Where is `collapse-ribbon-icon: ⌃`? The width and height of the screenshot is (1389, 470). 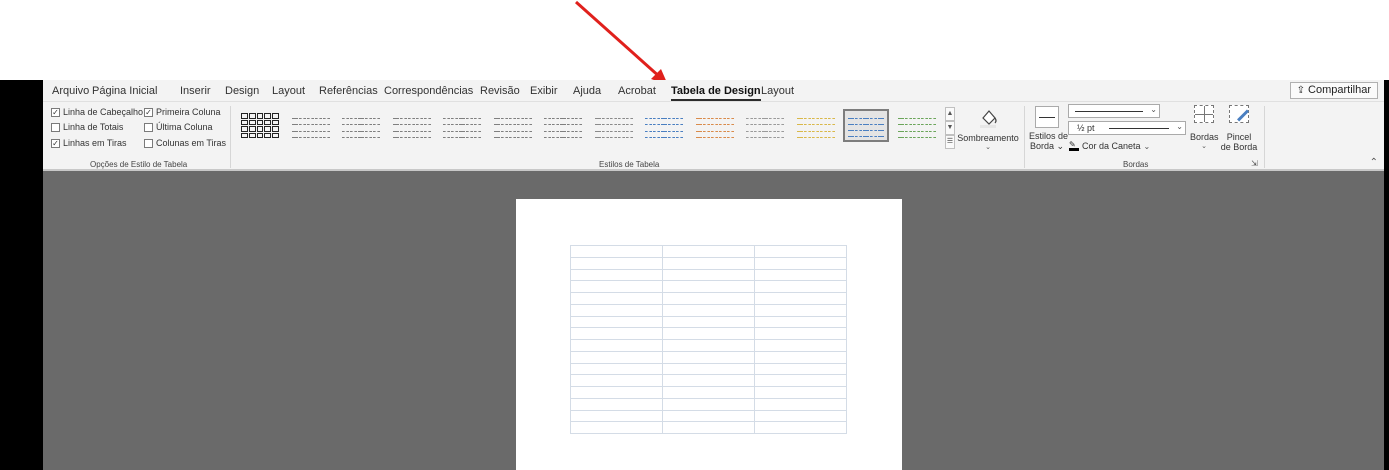
collapse-ribbon-icon: ⌃ is located at coordinates (1374, 162).